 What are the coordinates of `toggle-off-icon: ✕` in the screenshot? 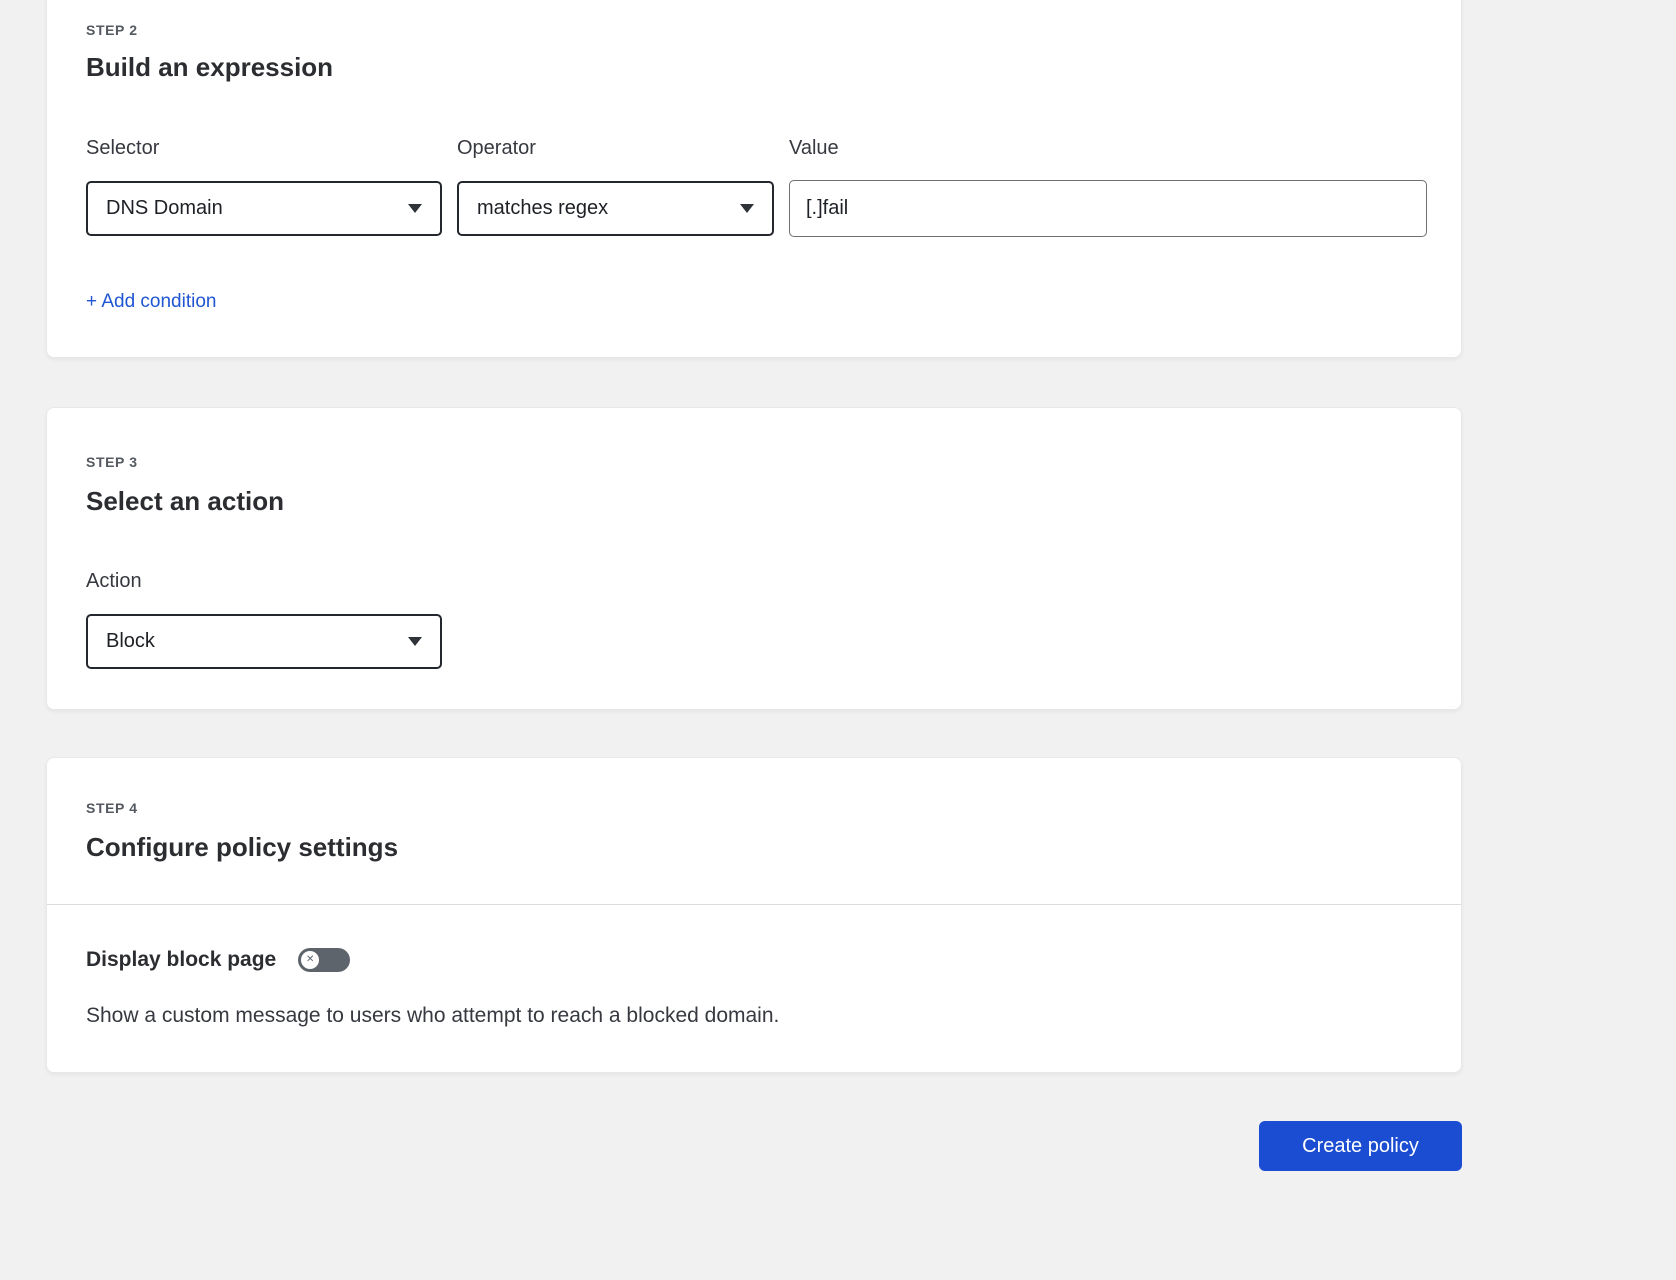 It's located at (310, 960).